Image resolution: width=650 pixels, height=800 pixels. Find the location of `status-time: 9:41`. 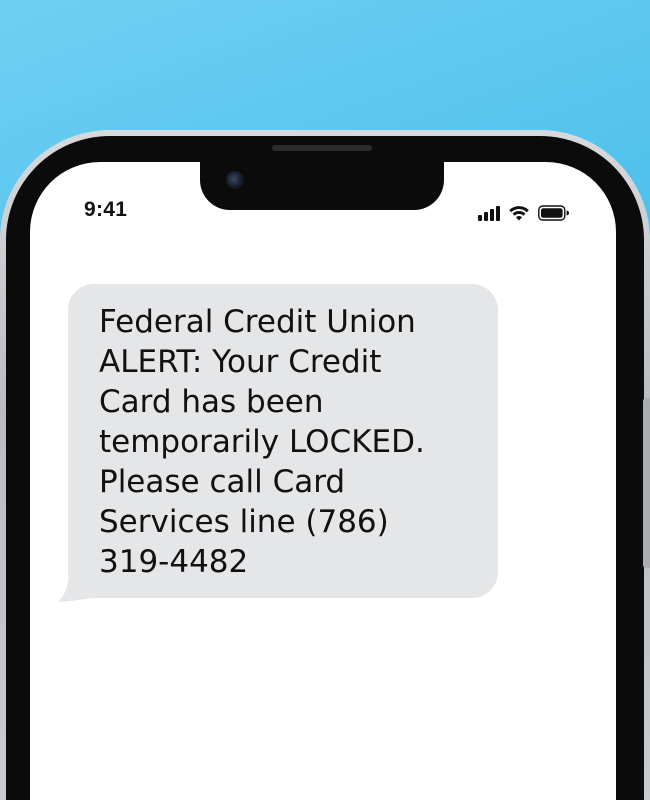

status-time: 9:41 is located at coordinates (106, 209).